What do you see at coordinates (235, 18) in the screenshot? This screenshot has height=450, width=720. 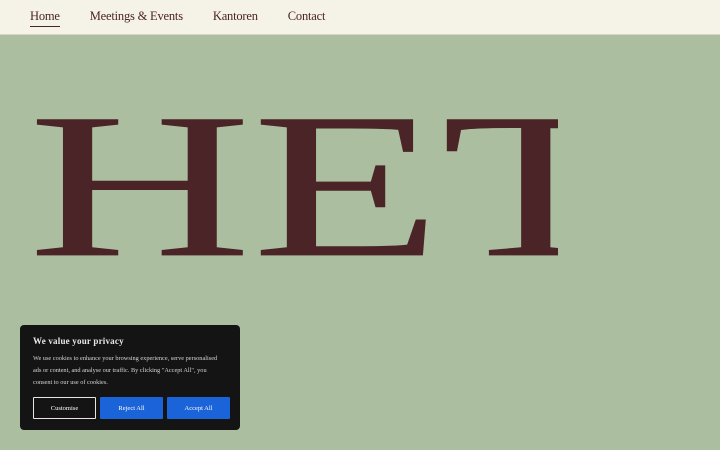 I see `nav-kantoren-link: Kantoren` at bounding box center [235, 18].